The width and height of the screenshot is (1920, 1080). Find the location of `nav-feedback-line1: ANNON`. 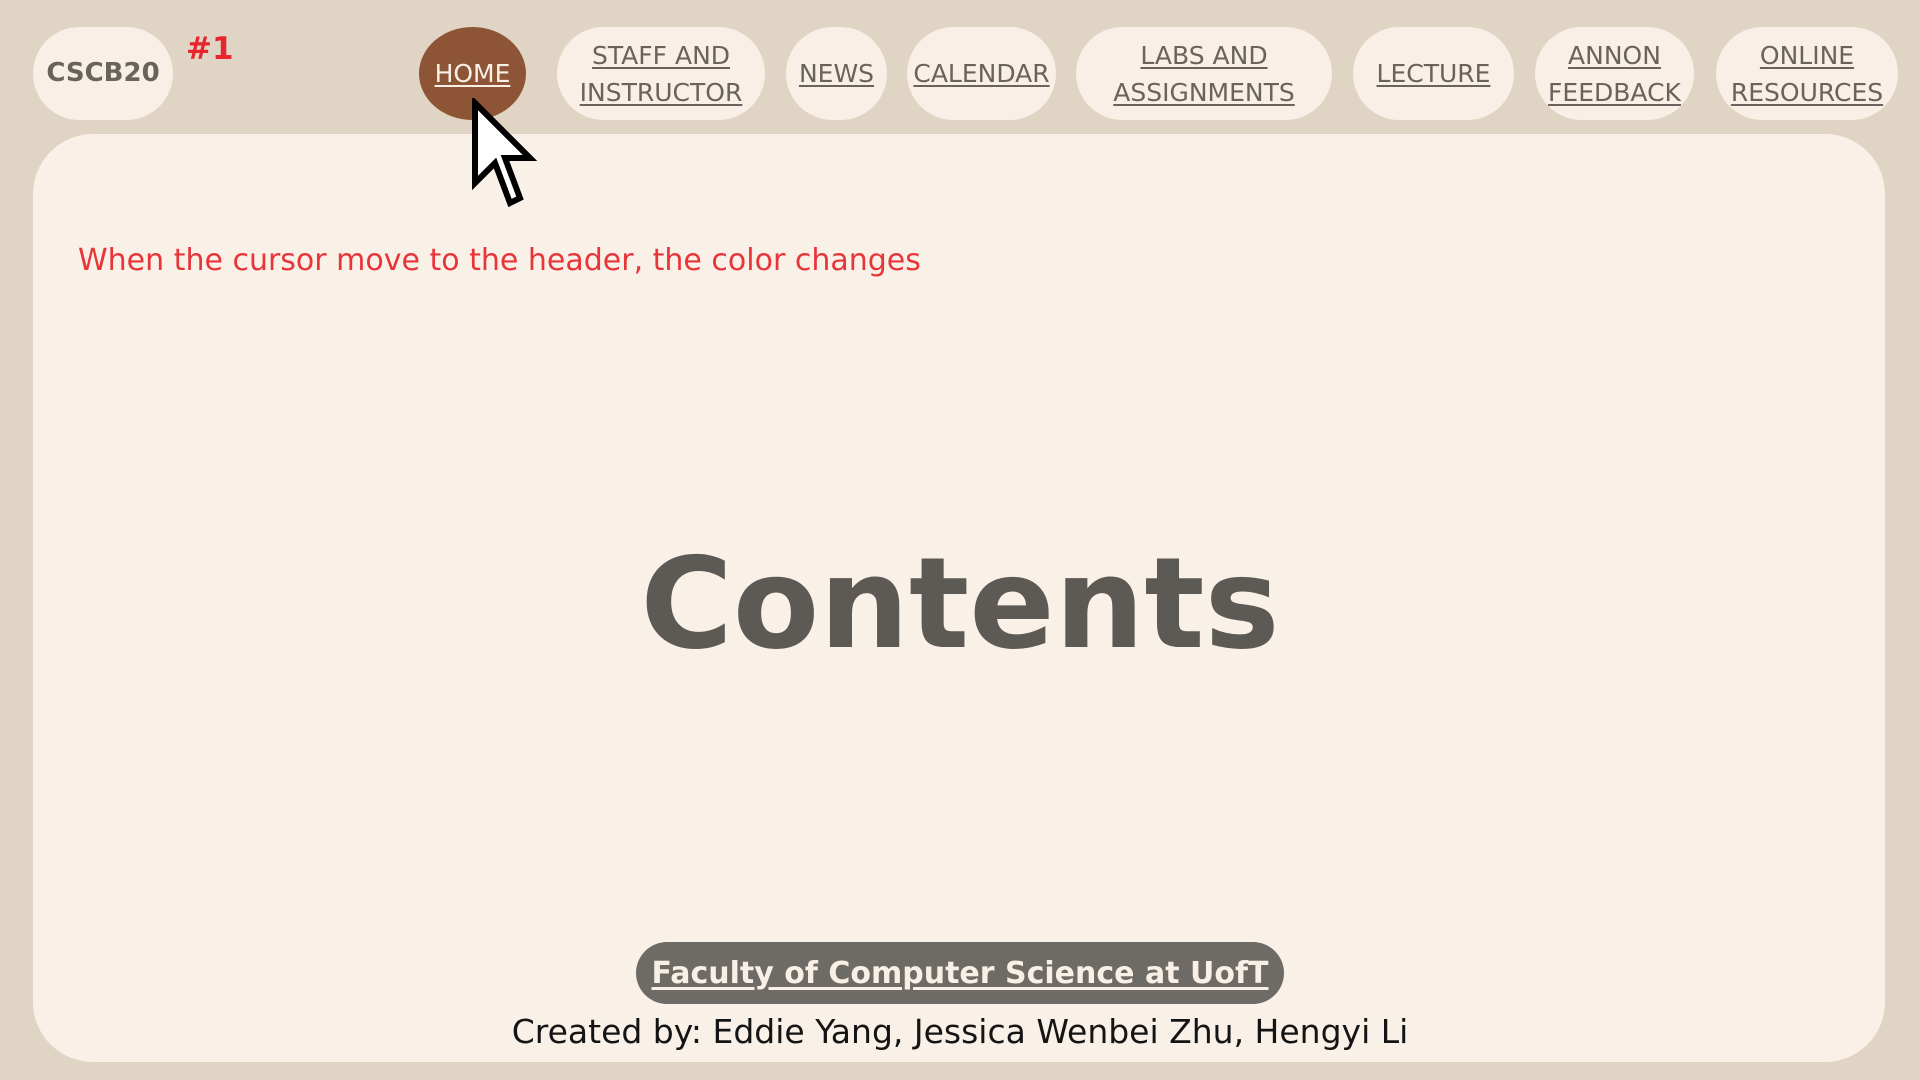

nav-feedback-line1: ANNON is located at coordinates (1614, 55).